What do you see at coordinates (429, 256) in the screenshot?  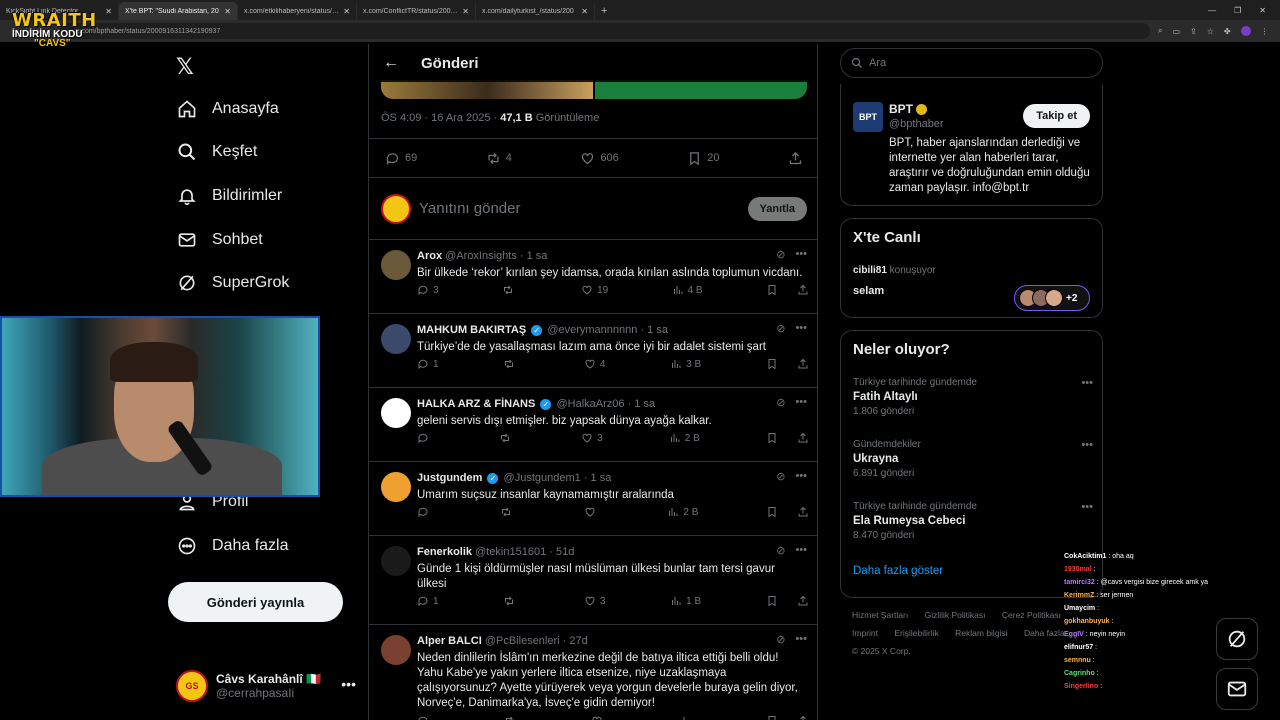 I see `author-name: Arox` at bounding box center [429, 256].